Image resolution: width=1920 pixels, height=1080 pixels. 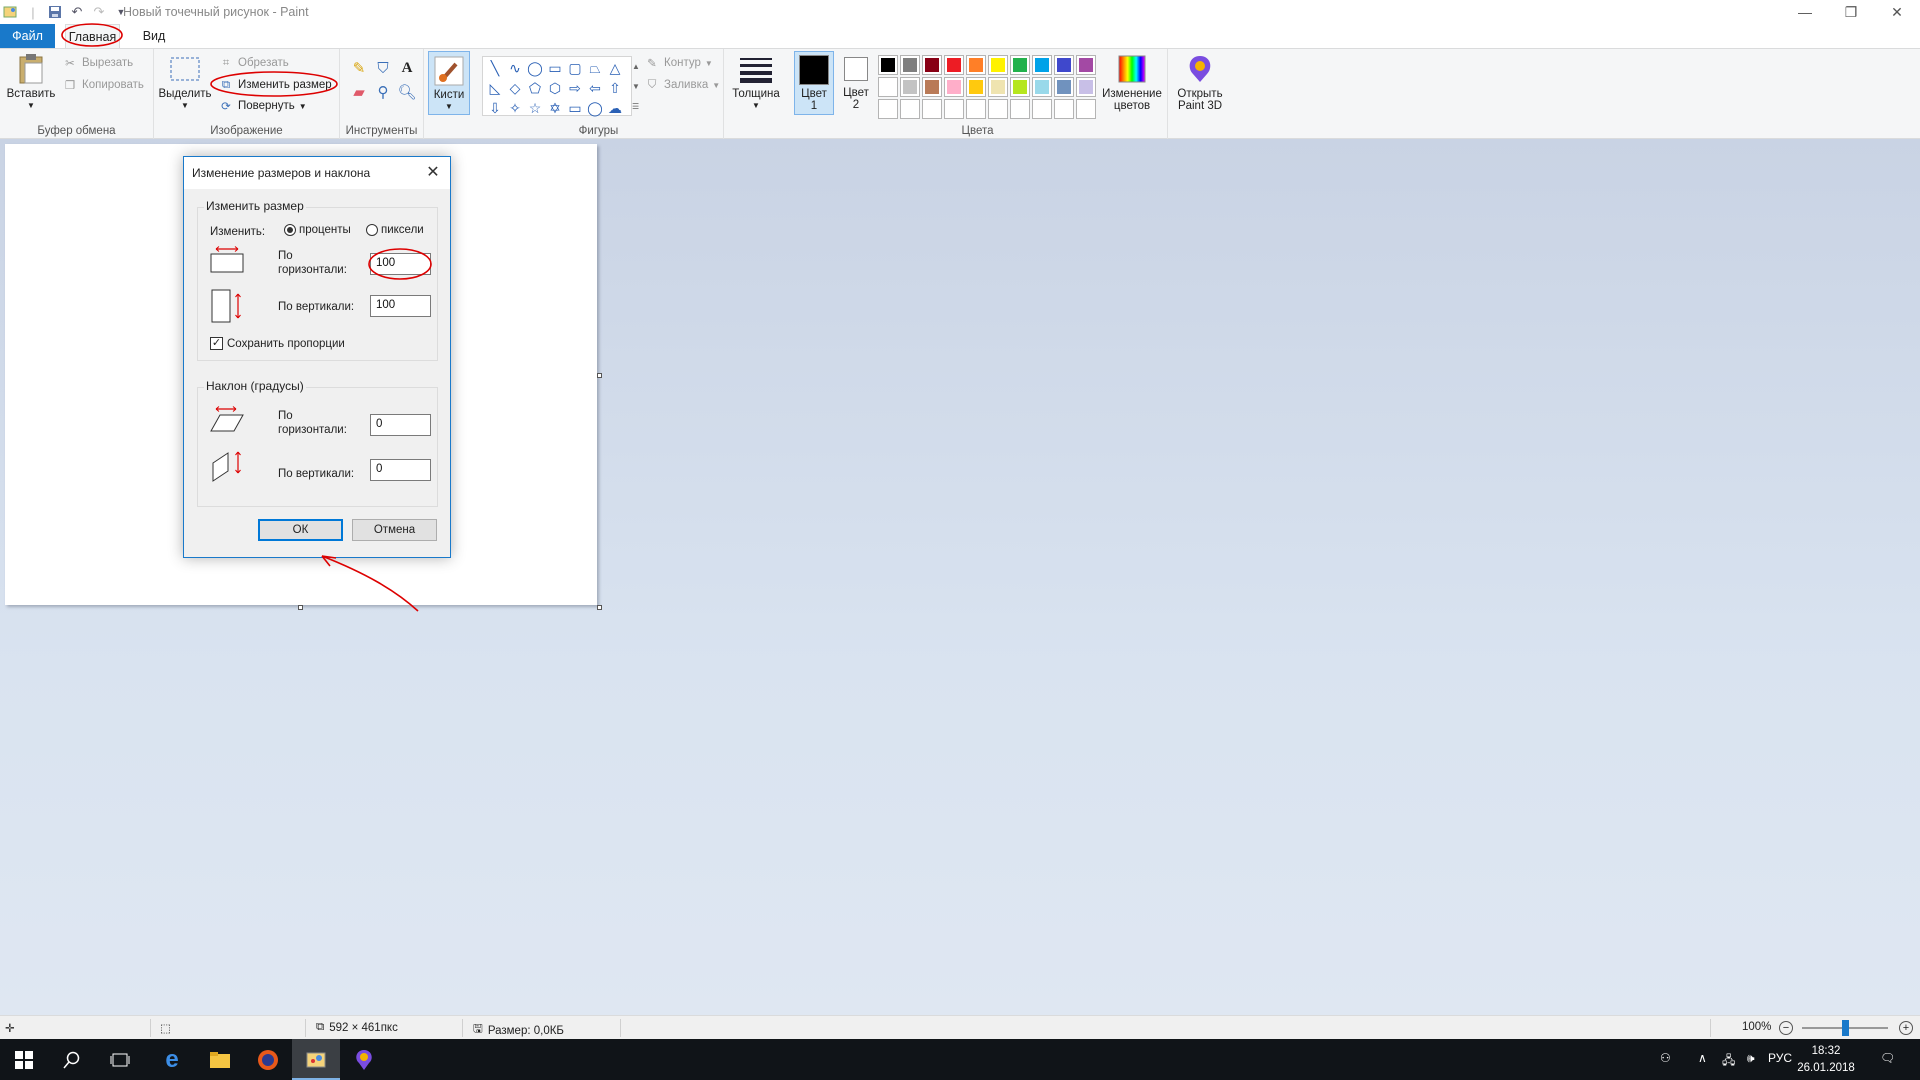 I want to click on left-arrow-shape-icon: ⇦, so click(x=595, y=88).